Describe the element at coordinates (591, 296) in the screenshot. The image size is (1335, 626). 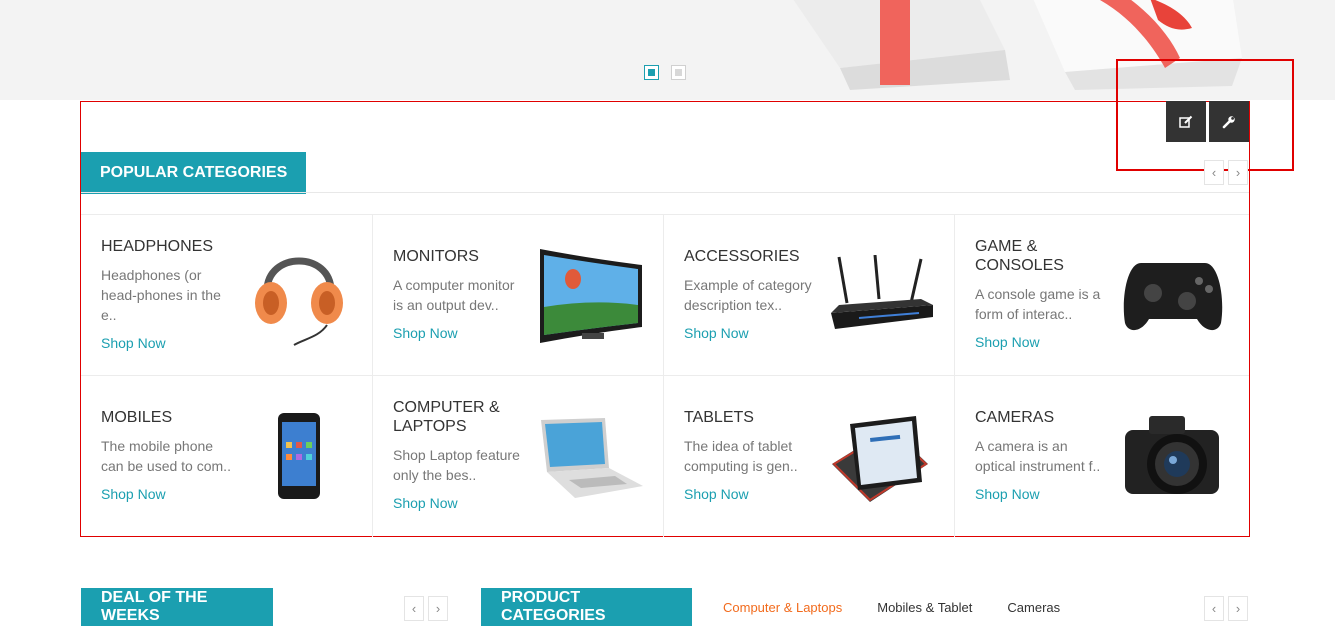
I see `monitor-image` at that location.